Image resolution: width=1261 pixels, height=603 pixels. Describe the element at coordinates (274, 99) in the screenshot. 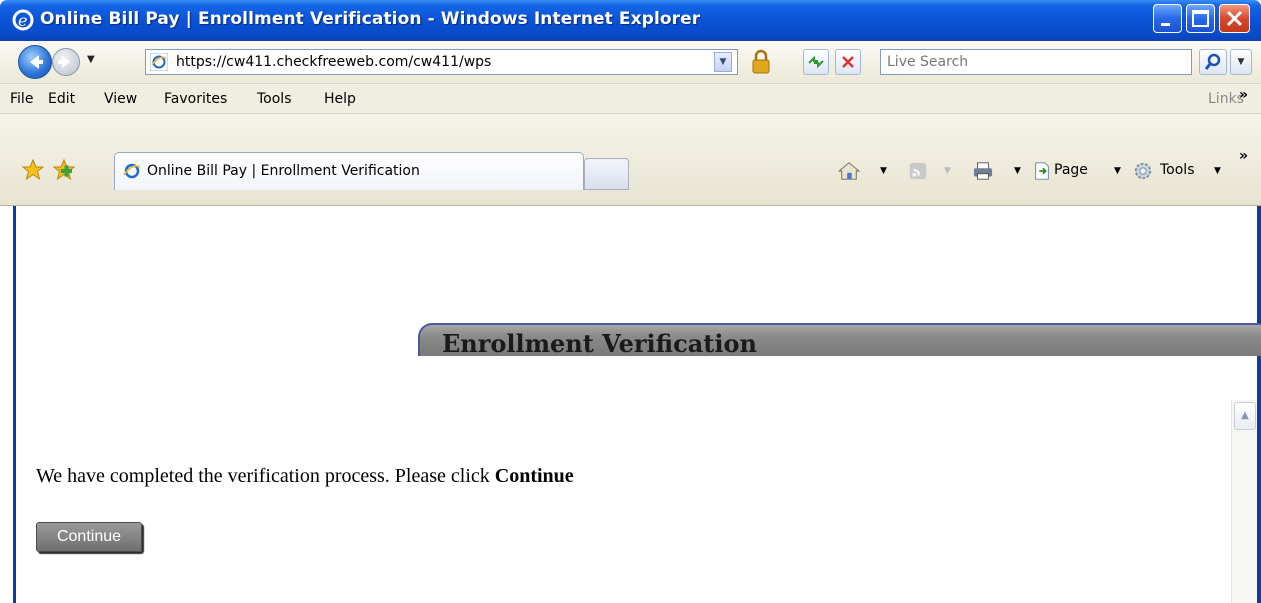

I see `menu-tools: Tools` at that location.